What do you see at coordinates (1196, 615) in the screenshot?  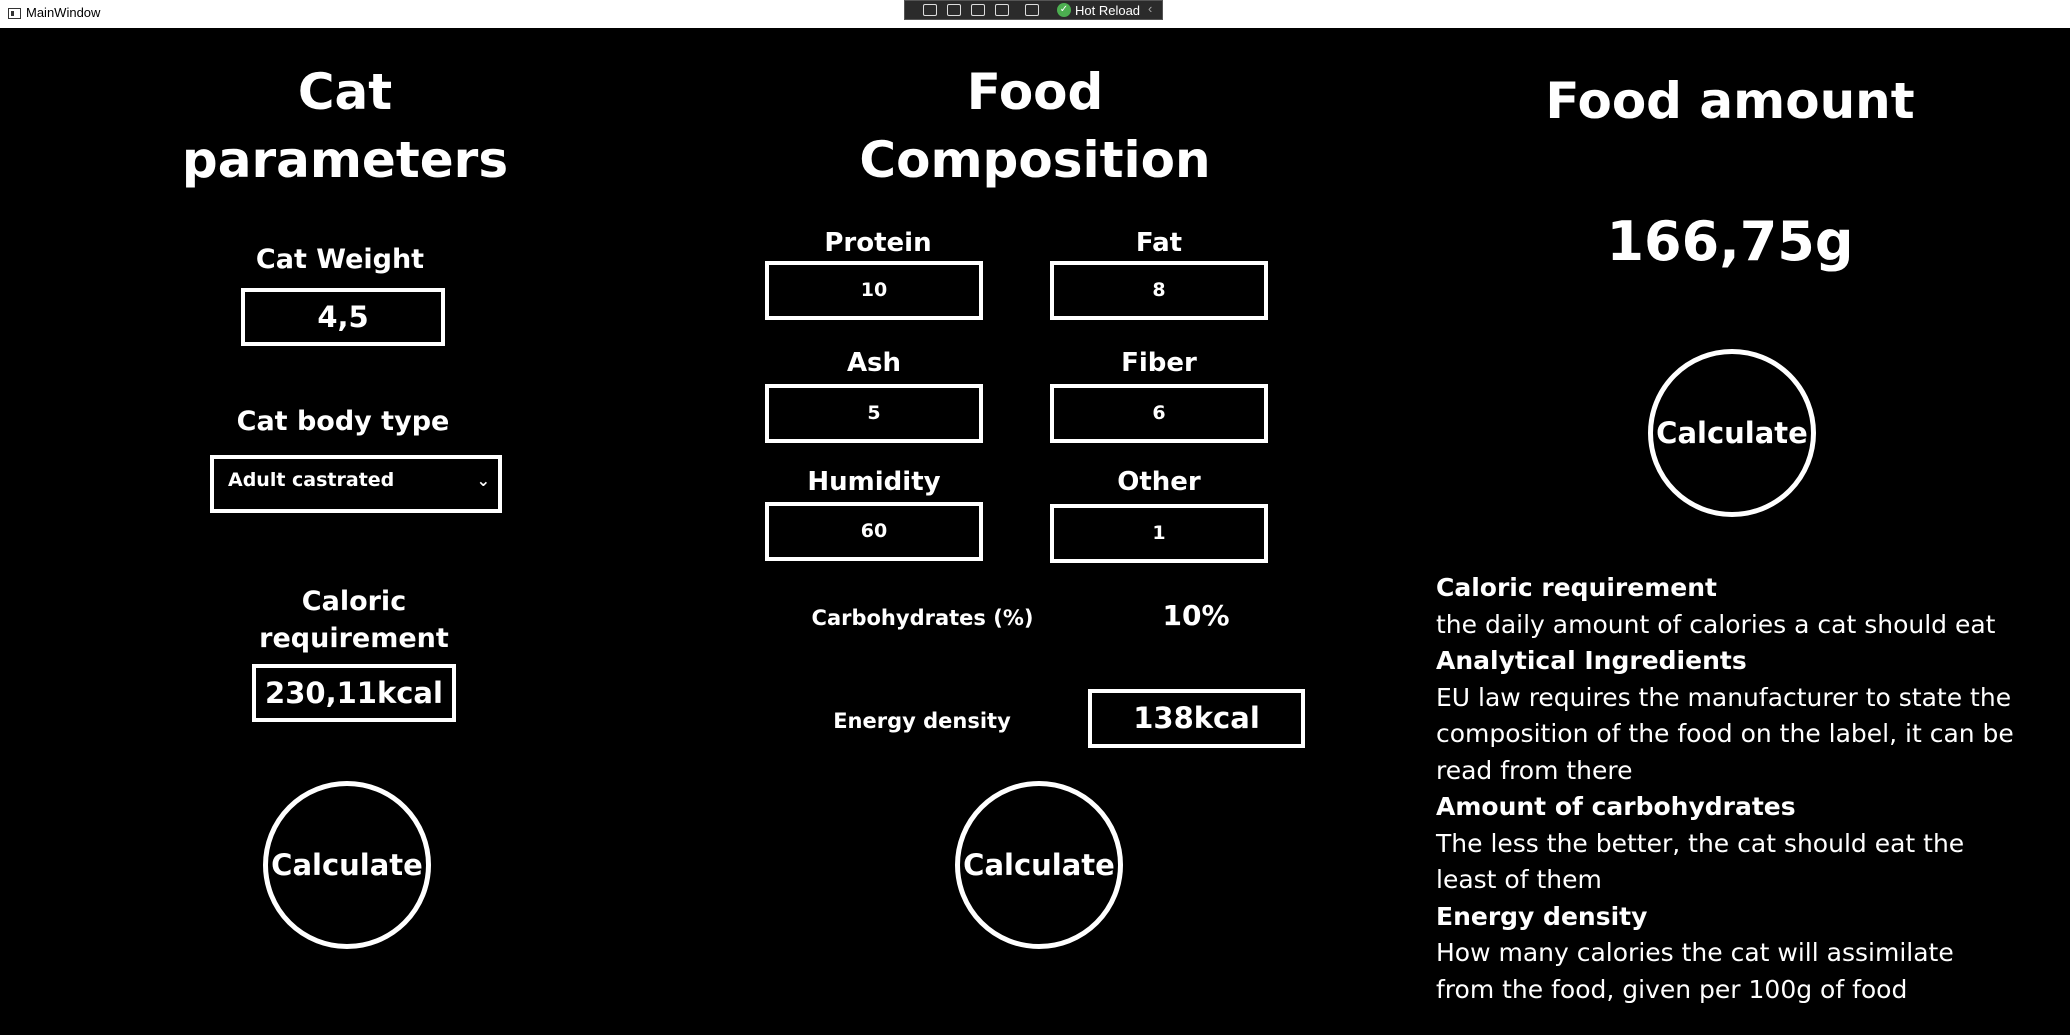 I see `carbohydrates-value: 10%` at bounding box center [1196, 615].